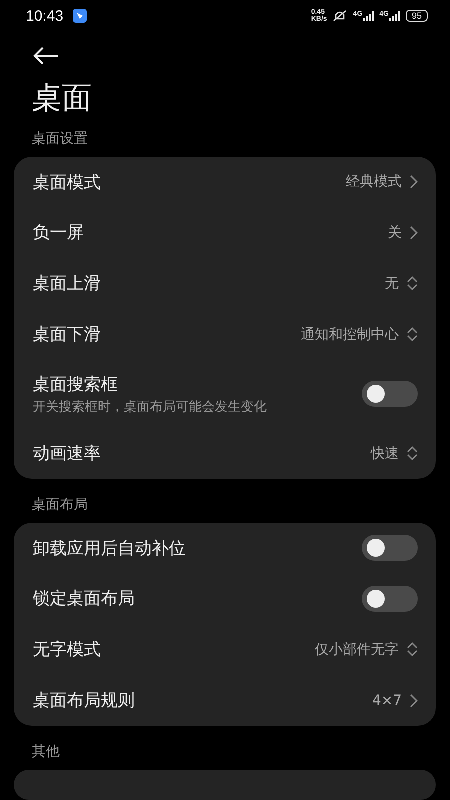 The height and width of the screenshot is (800, 450). What do you see at coordinates (46, 752) in the screenshot?
I see `section-label: 其他` at bounding box center [46, 752].